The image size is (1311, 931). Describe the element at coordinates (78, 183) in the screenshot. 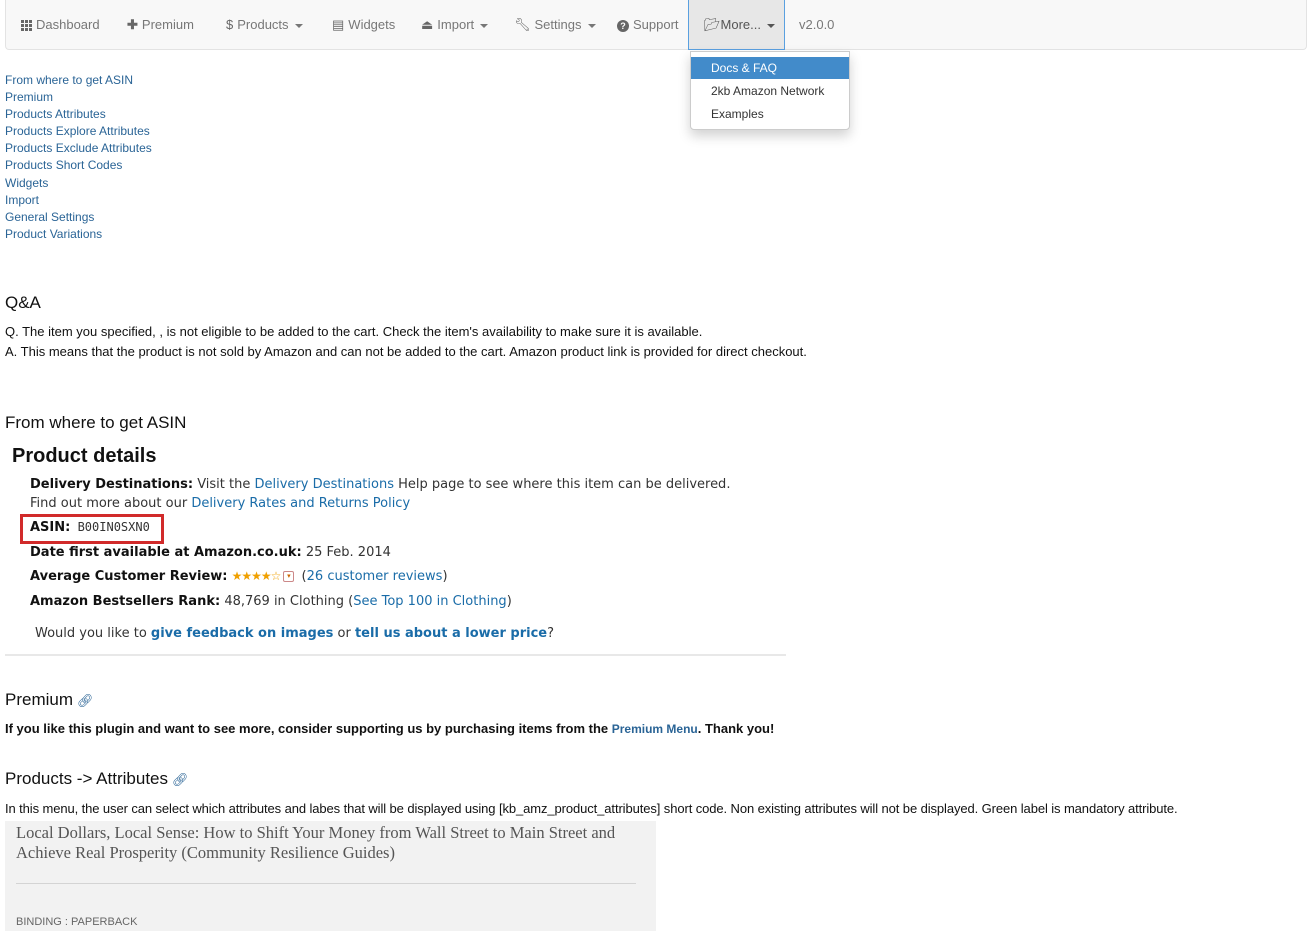

I see `toc-link-widgets: Widgets` at that location.